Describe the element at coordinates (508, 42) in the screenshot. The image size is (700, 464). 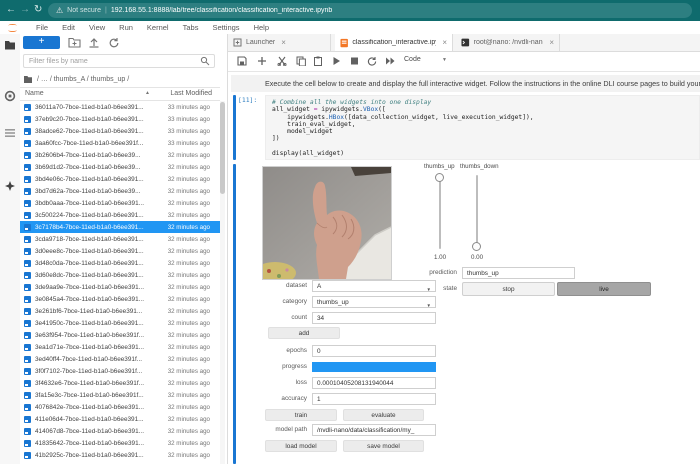
I see `tab-terminal: root@nano: /nvdli-nano ×` at that location.